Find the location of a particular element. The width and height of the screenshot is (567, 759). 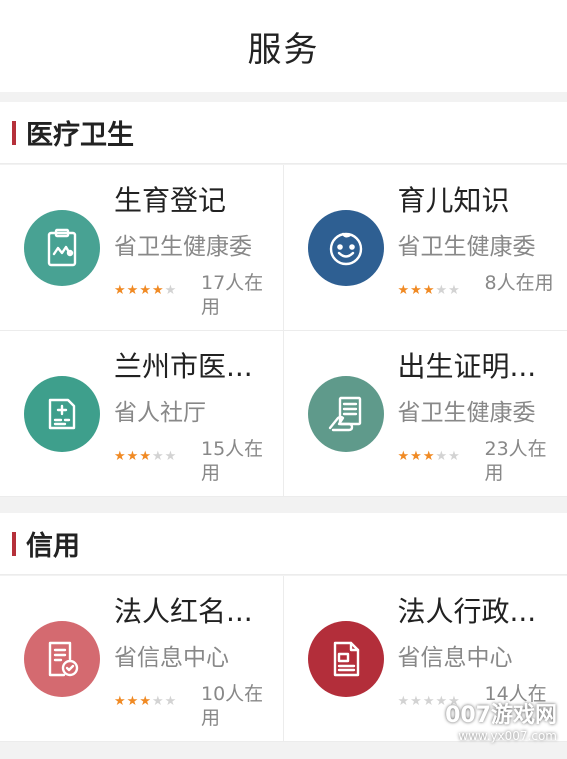

top-header: 服务 is located at coordinates (283, 46).